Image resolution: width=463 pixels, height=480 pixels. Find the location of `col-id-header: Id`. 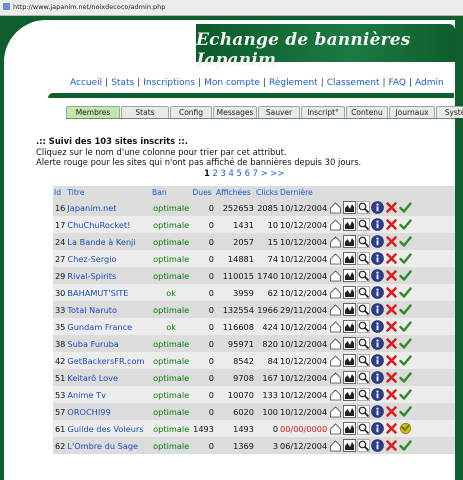

col-id-header: Id is located at coordinates (60, 192).